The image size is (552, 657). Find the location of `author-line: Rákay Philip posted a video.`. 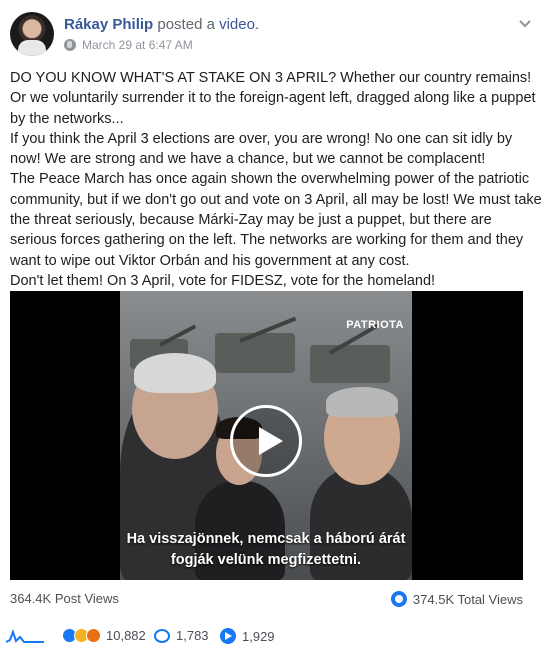

author-line: Rákay Philip posted a video. is located at coordinates (161, 24).